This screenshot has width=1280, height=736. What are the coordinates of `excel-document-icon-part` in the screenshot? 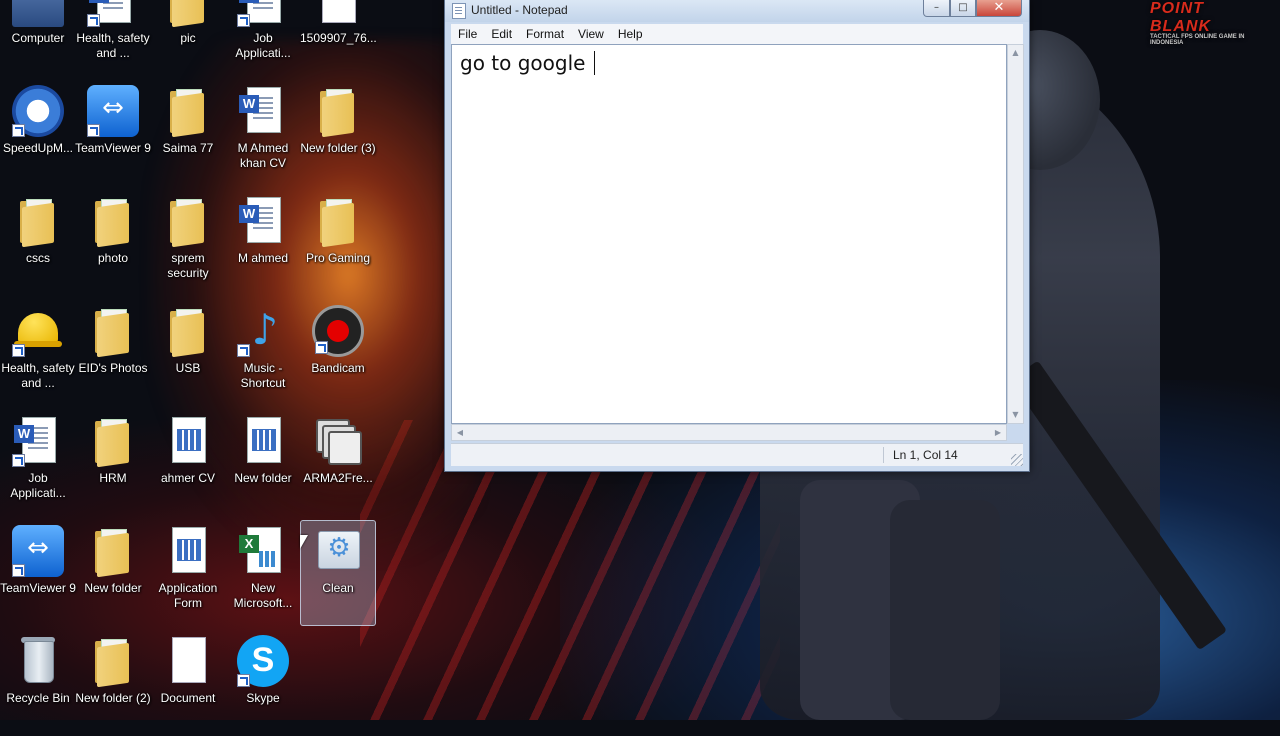 It's located at (267, 559).